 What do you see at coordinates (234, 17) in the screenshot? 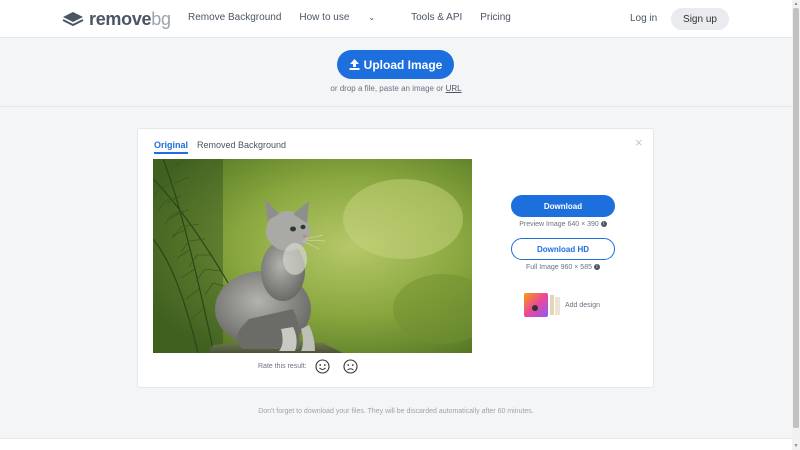
I see `nav-remove-background: Remove Background` at bounding box center [234, 17].